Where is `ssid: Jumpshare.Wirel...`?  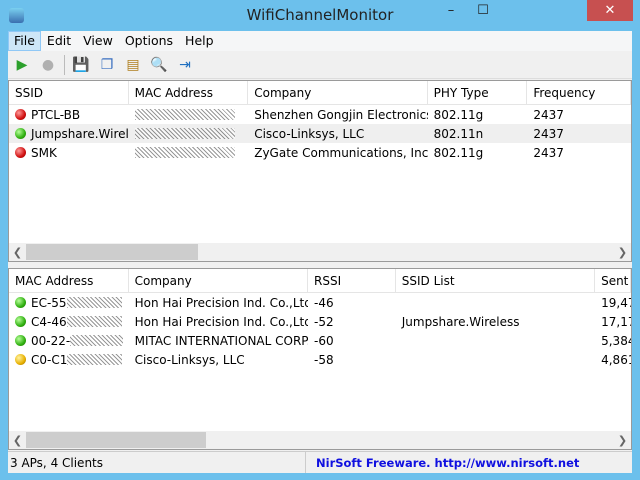
ssid: Jumpshare.Wirel... is located at coordinates (80, 133).